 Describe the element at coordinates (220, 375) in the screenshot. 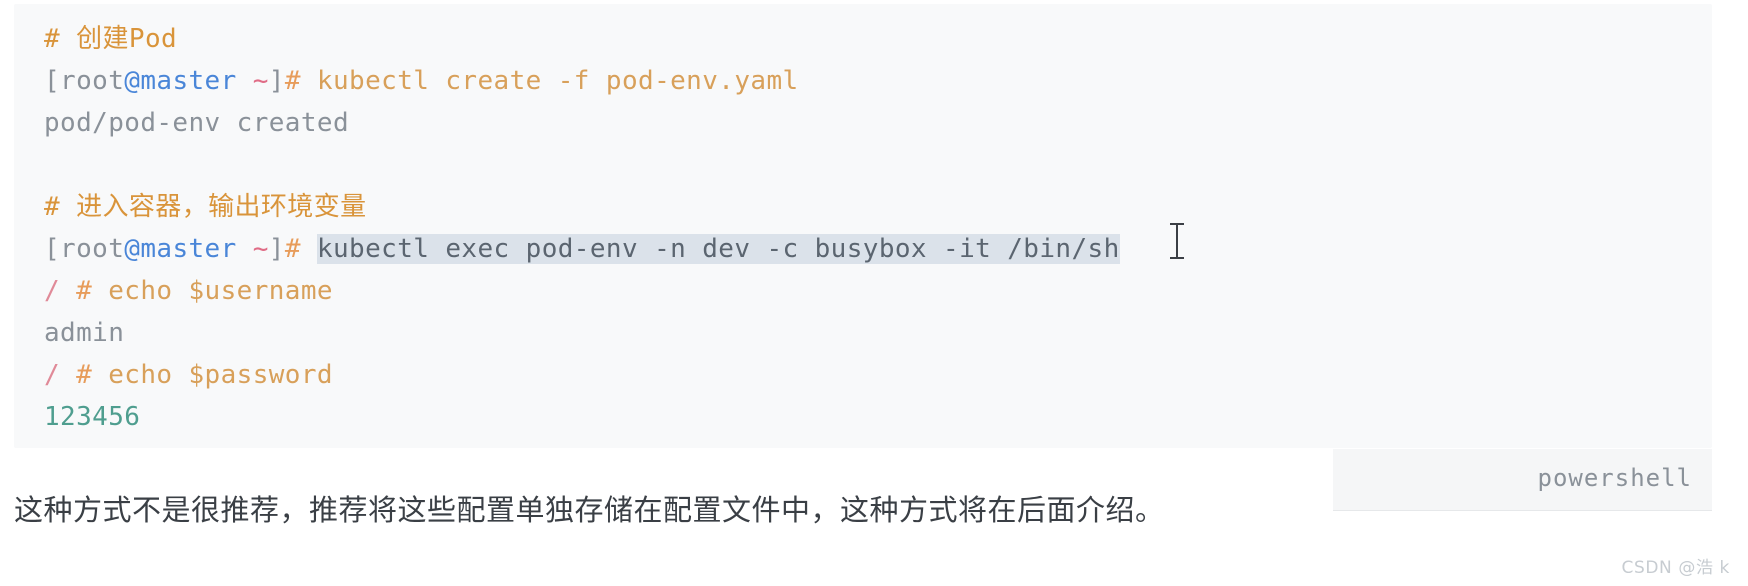

I see `code-token: echo $password` at that location.